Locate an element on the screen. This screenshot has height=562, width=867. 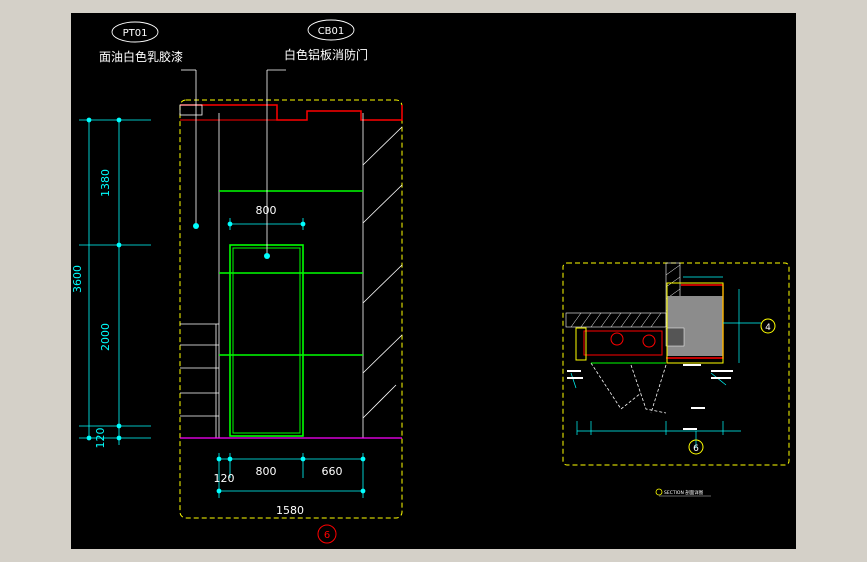
dim-2000: 2000 is located at coordinates (105, 337).